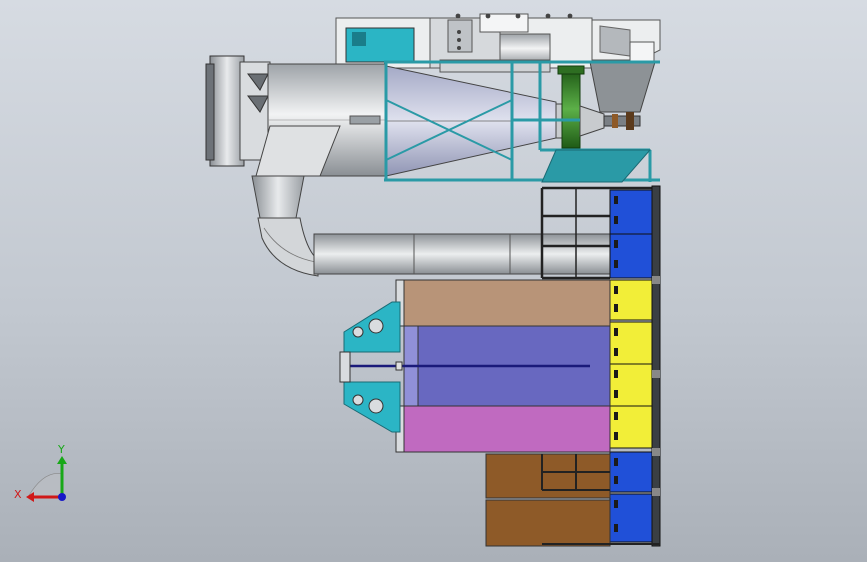  I want to click on electrical-panels, so click(635, 366).